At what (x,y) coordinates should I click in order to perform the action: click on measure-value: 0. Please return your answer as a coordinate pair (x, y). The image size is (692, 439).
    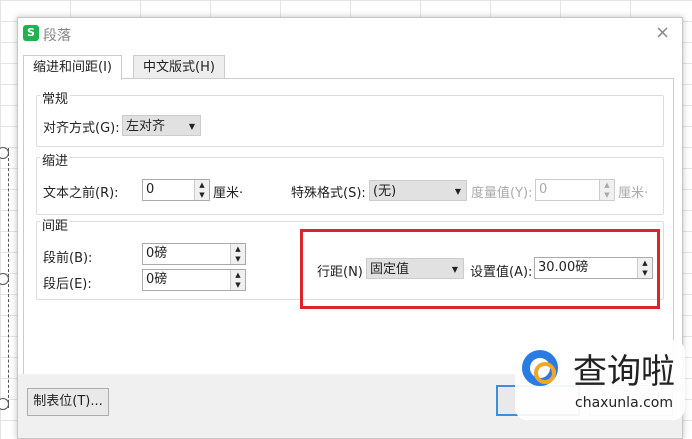
    Looking at the image, I should click on (543, 189).